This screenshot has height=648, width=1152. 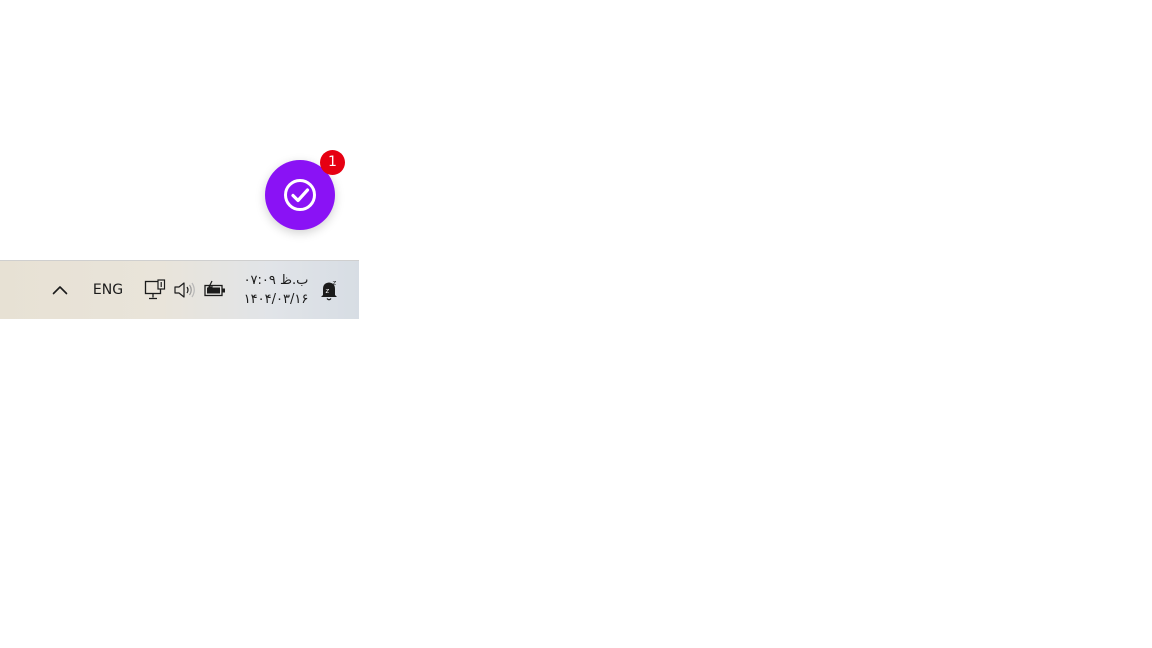 I want to click on speaker-icon, so click(x=184, y=290).